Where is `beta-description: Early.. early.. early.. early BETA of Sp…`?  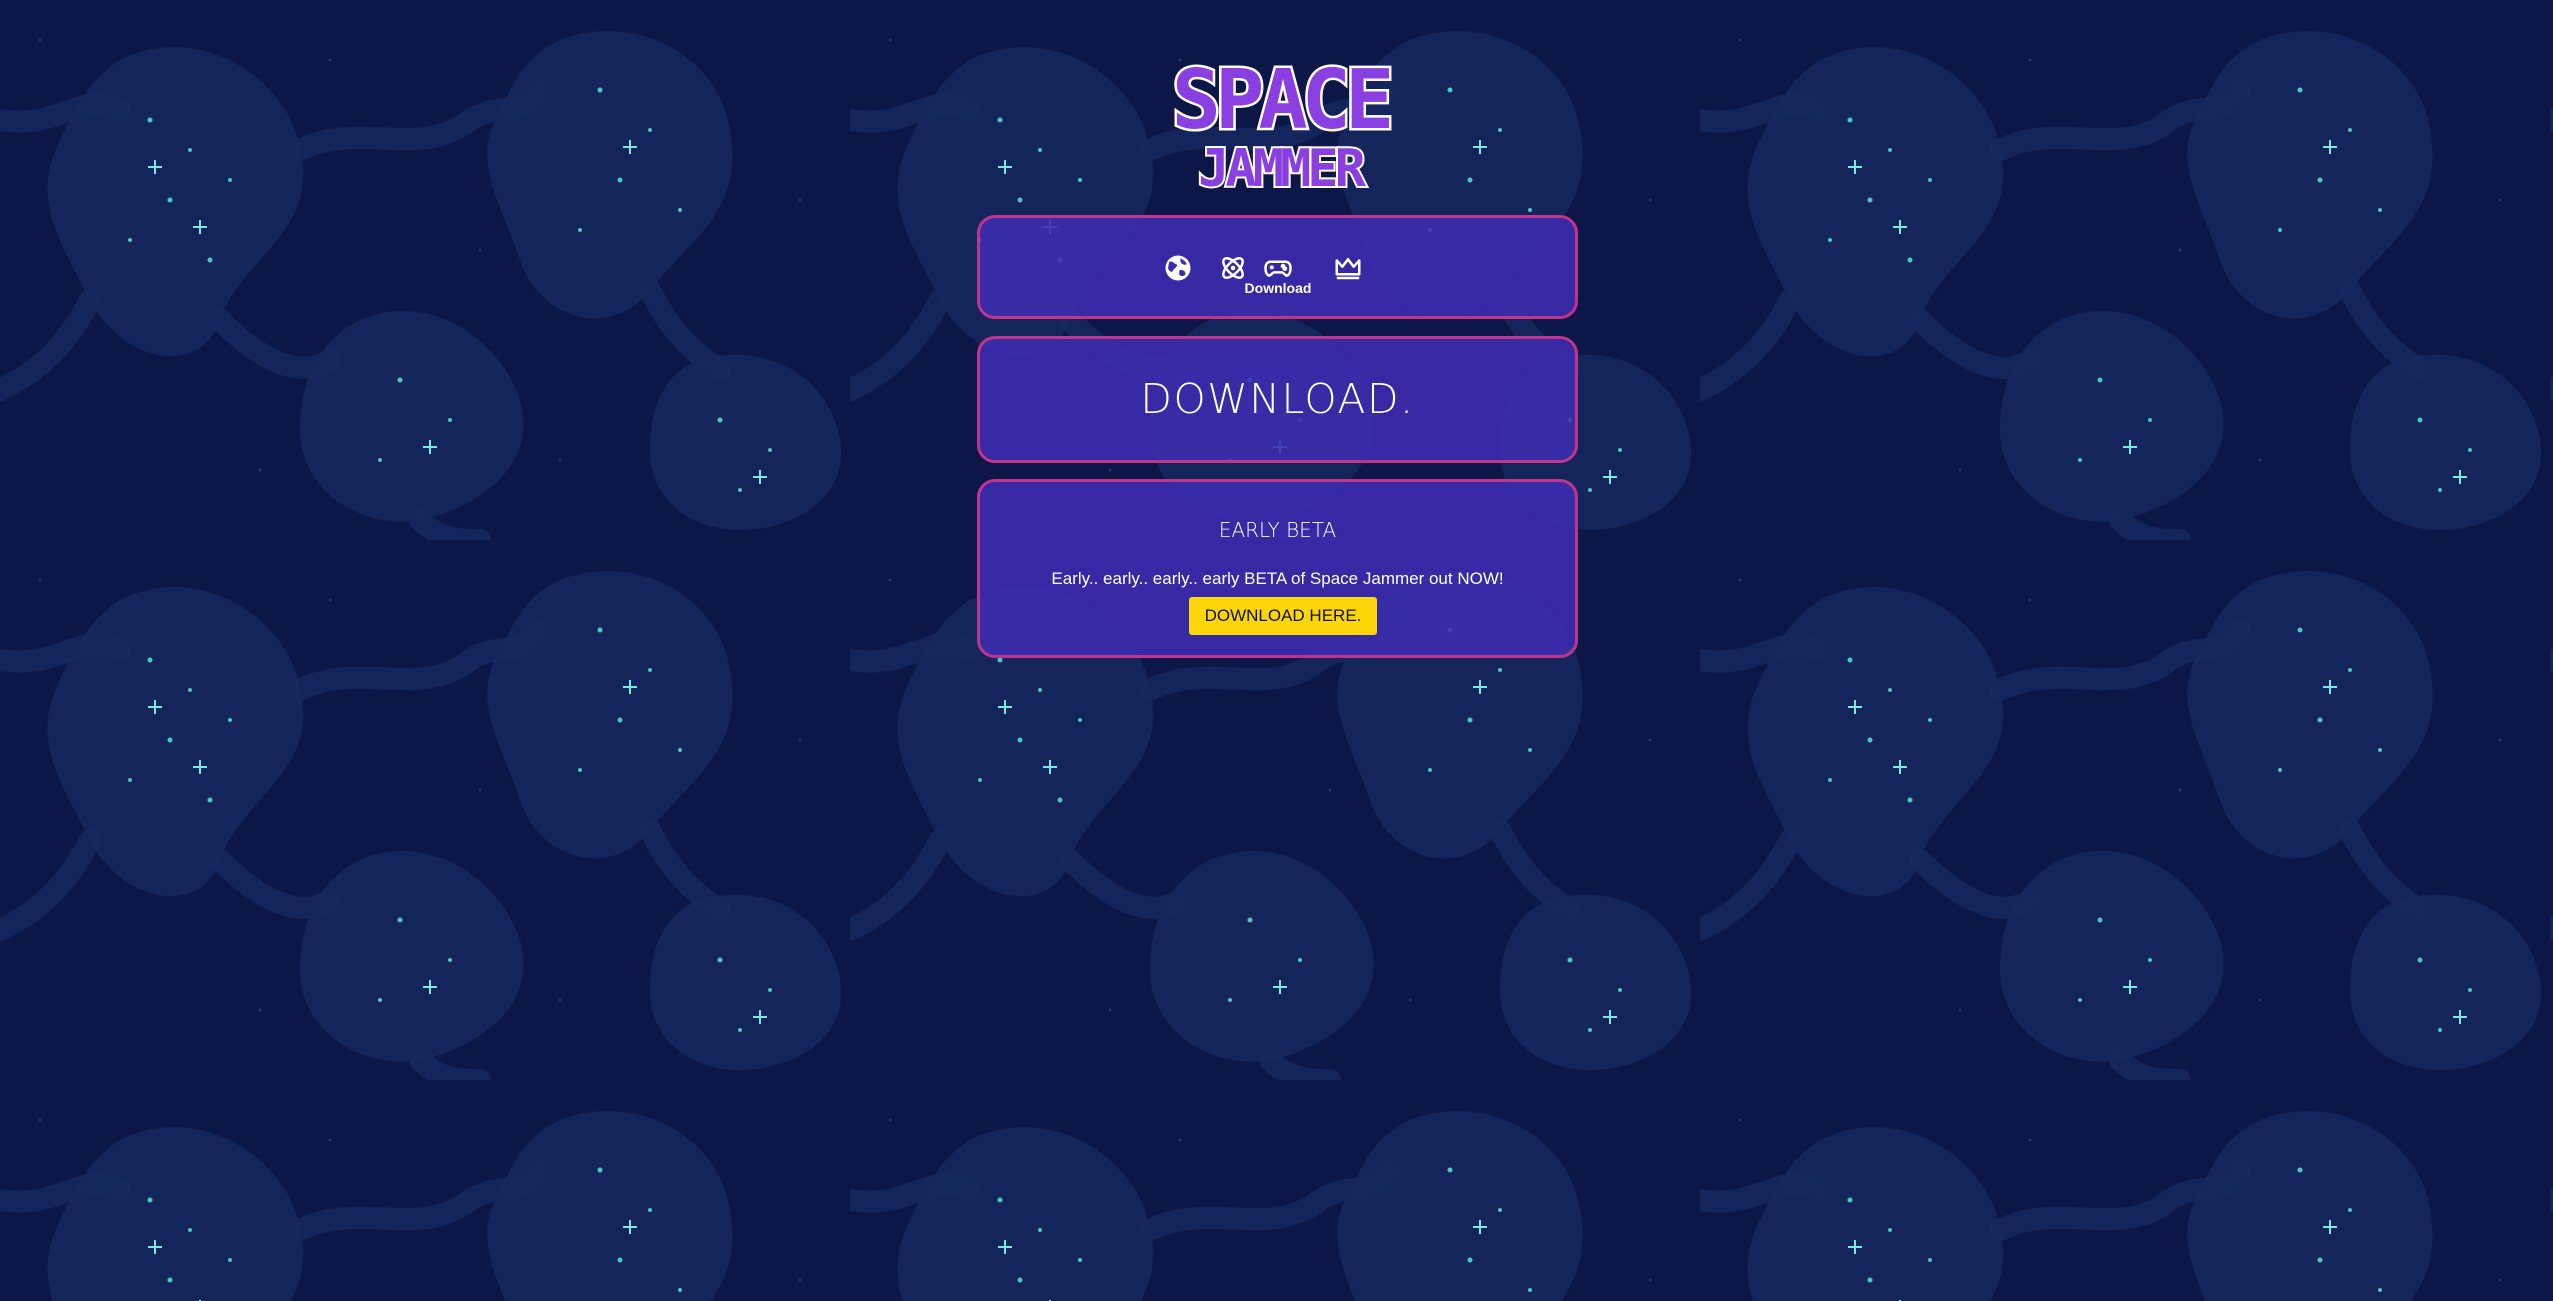 beta-description: Early.. early.. early.. early BETA of Sp… is located at coordinates (1277, 578).